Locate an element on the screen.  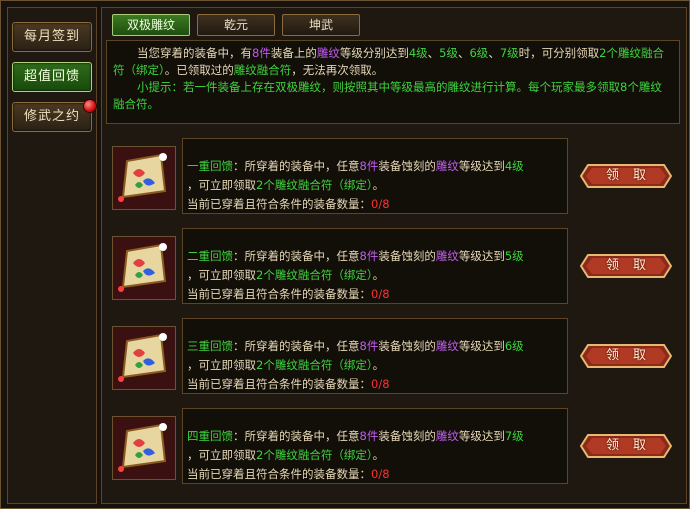
sidebar-item-xiuwu-pact: 修武之约 is located at coordinates (54, 115).